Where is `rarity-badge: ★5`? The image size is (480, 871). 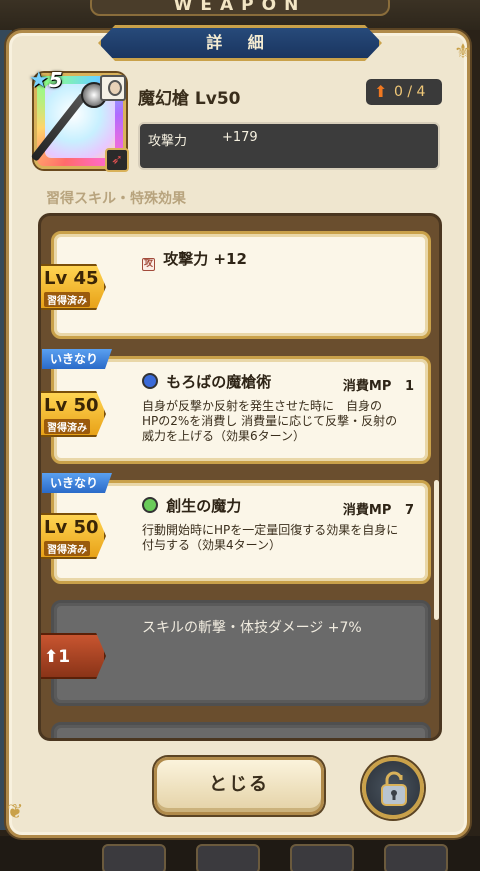 rarity-badge: ★5 is located at coordinates (52, 81).